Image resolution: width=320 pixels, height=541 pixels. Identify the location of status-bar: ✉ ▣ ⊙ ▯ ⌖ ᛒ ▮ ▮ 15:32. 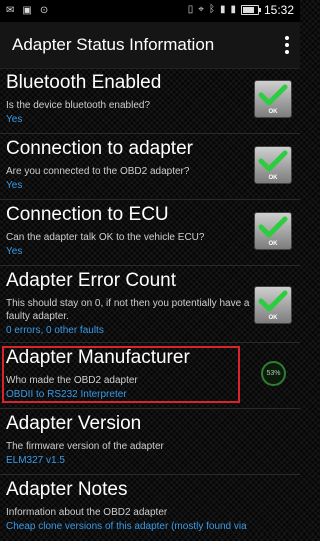
(150, 11).